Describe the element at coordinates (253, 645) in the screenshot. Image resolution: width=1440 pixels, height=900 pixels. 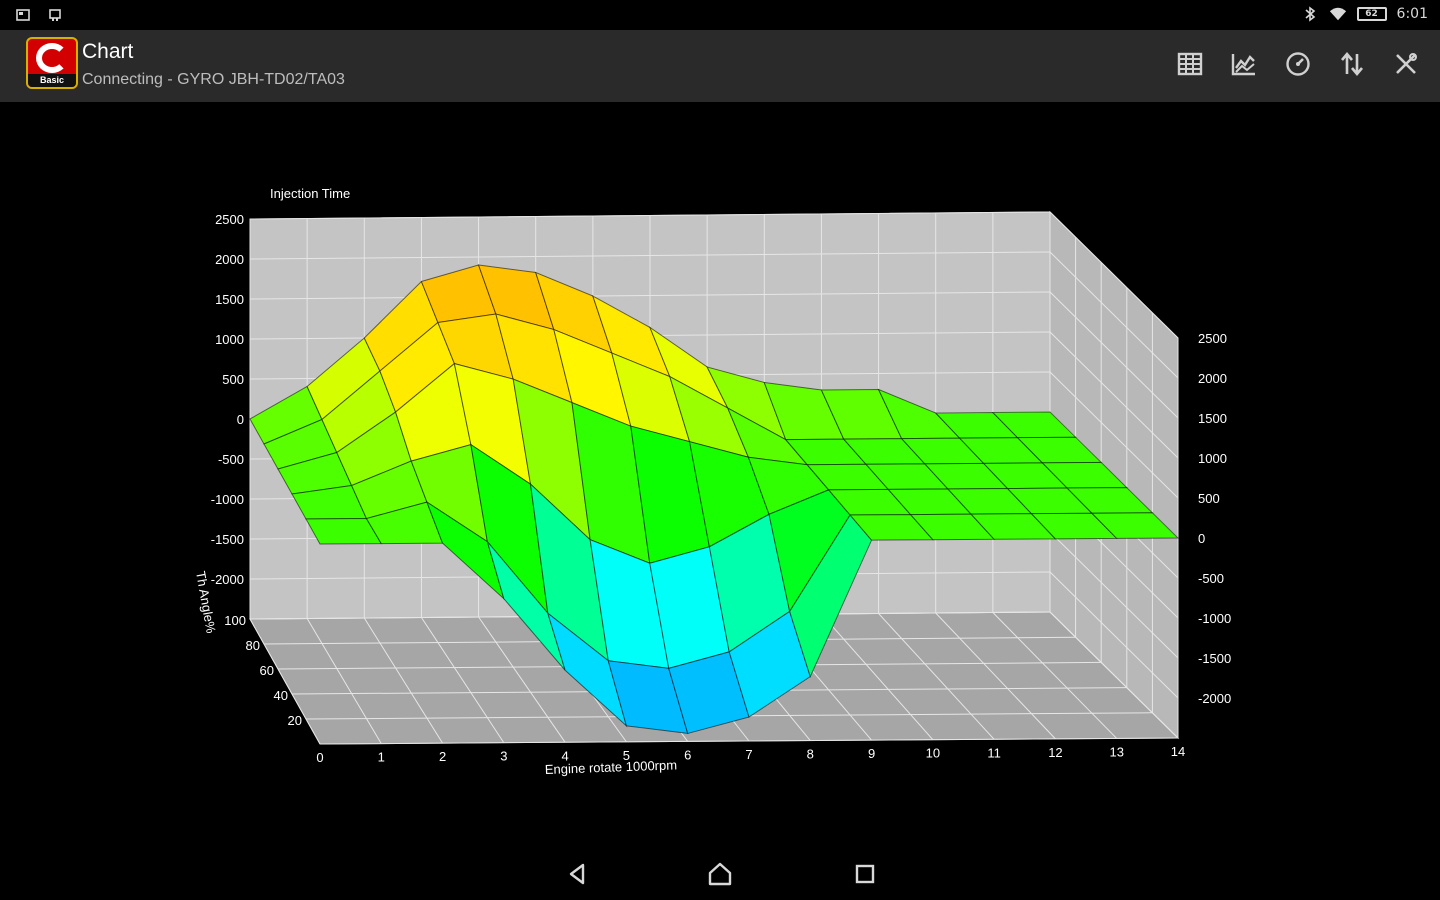
I see `y-tick-label: 80` at that location.